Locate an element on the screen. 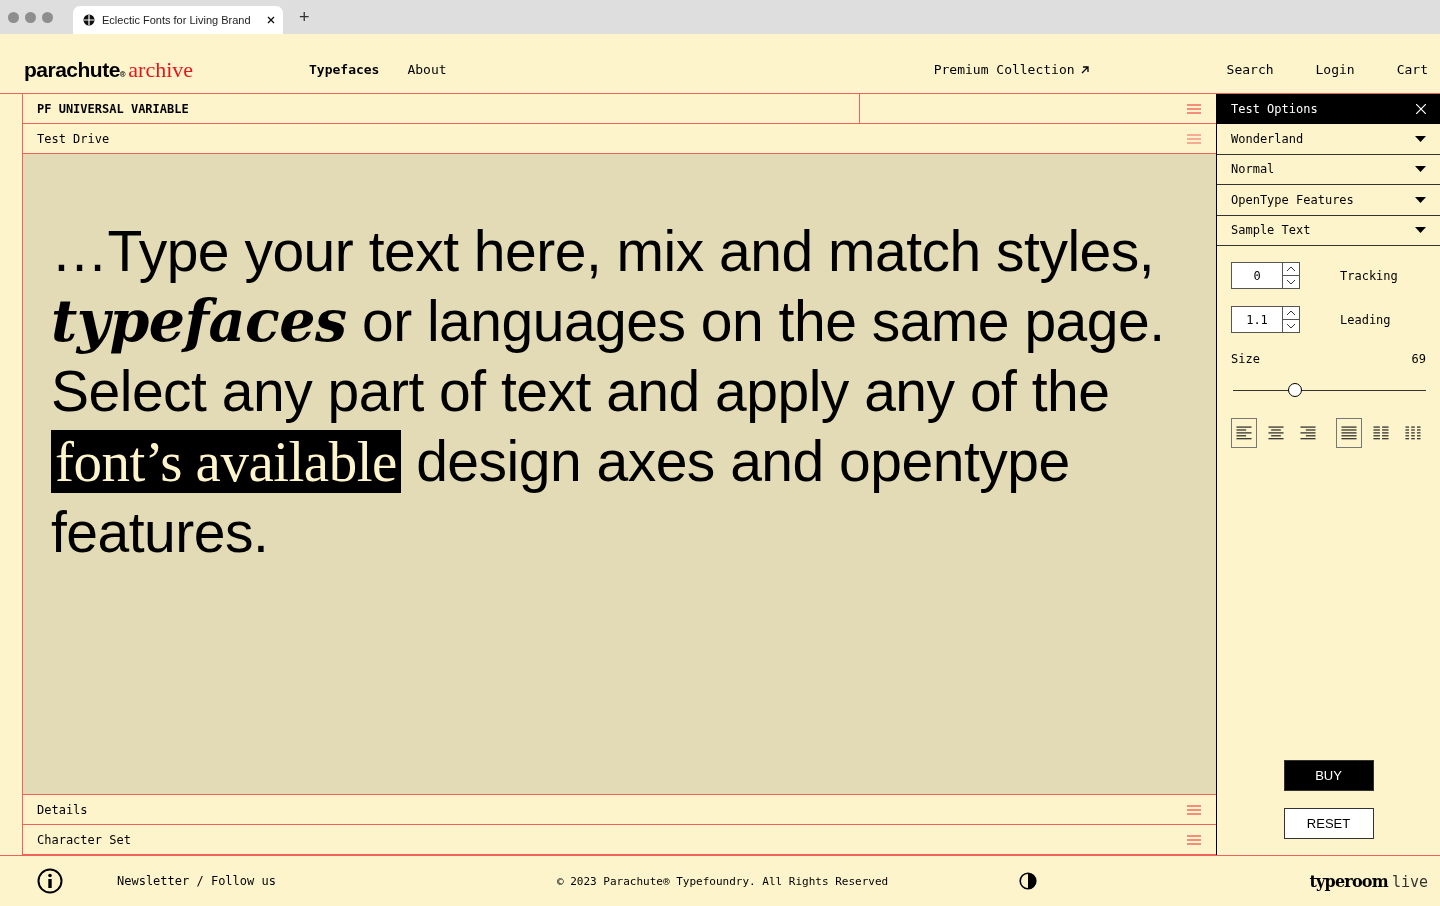 The height and width of the screenshot is (906, 1440). typeroom-logo: typeroom live is located at coordinates (1368, 881).